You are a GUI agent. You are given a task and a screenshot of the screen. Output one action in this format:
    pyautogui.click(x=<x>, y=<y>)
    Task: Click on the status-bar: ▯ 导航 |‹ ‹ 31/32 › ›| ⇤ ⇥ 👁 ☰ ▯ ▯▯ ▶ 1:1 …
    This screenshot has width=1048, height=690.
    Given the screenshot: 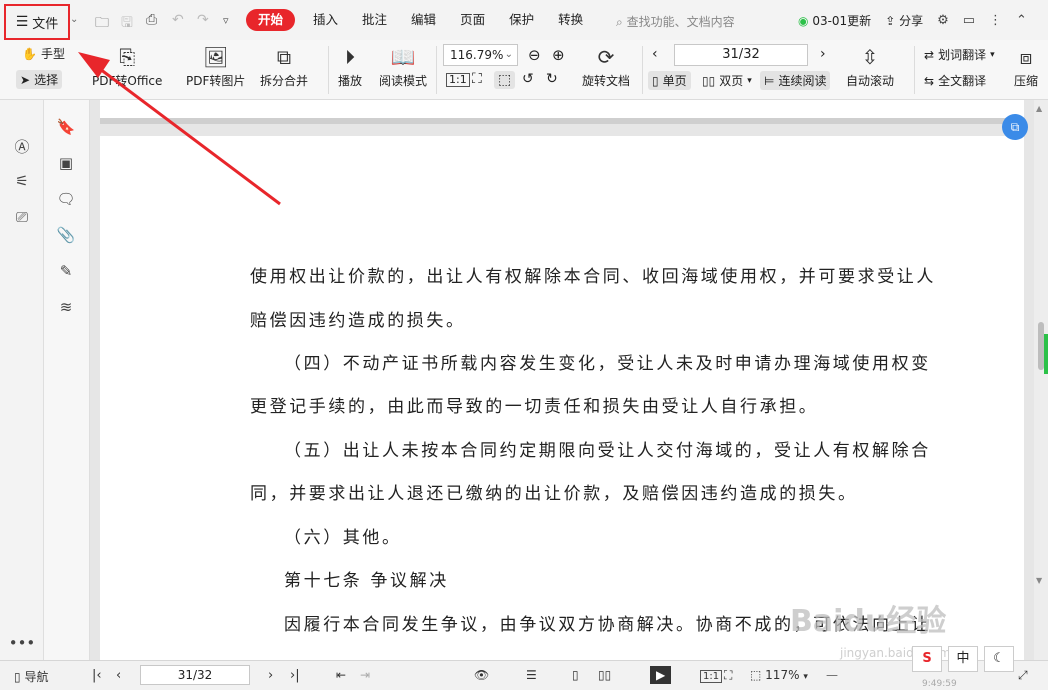 What is the action you would take?
    pyautogui.click(x=524, y=675)
    